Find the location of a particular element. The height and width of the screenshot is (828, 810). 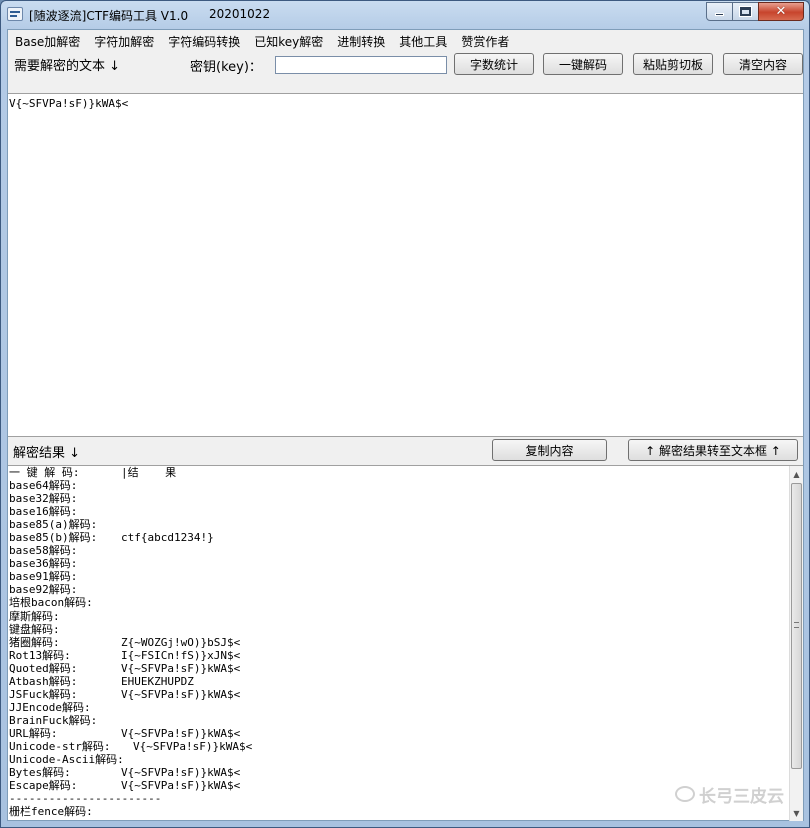

result-line: BrainFuck解码: is located at coordinates (399, 720).